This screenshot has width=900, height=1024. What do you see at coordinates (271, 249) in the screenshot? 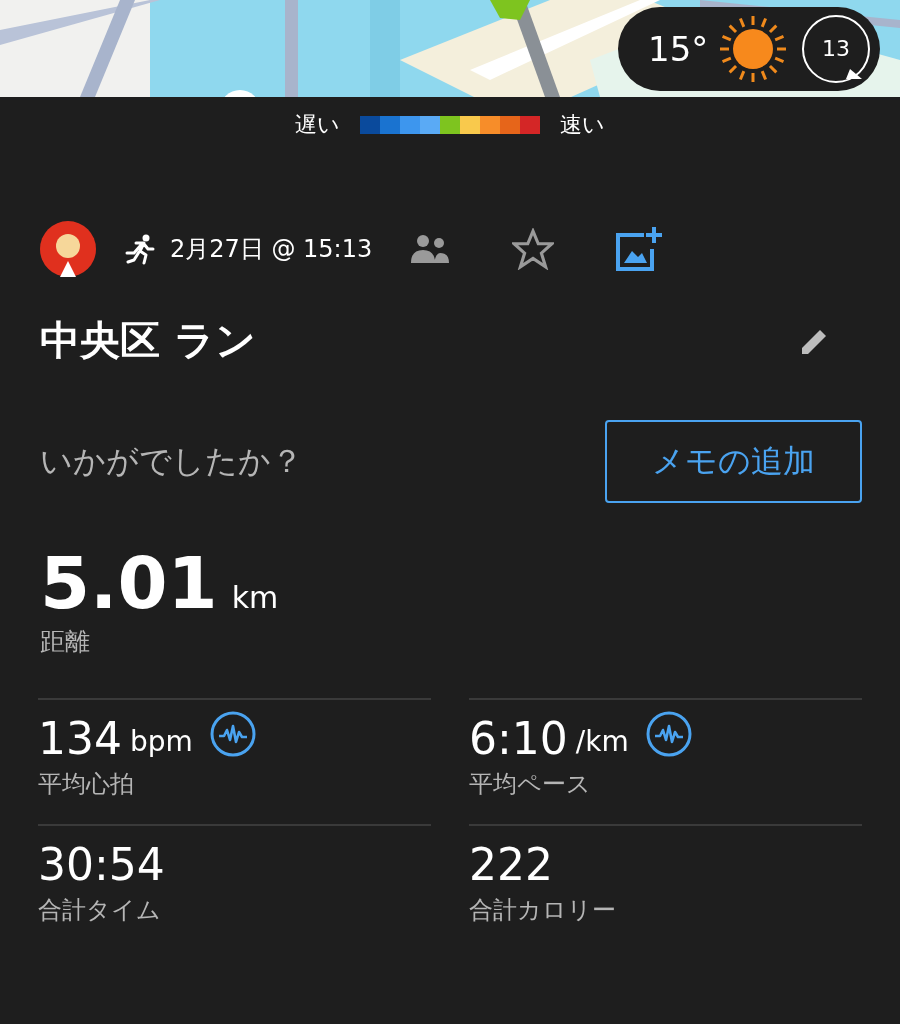
I see `activity-date: 2月27日 @ 15:13` at bounding box center [271, 249].